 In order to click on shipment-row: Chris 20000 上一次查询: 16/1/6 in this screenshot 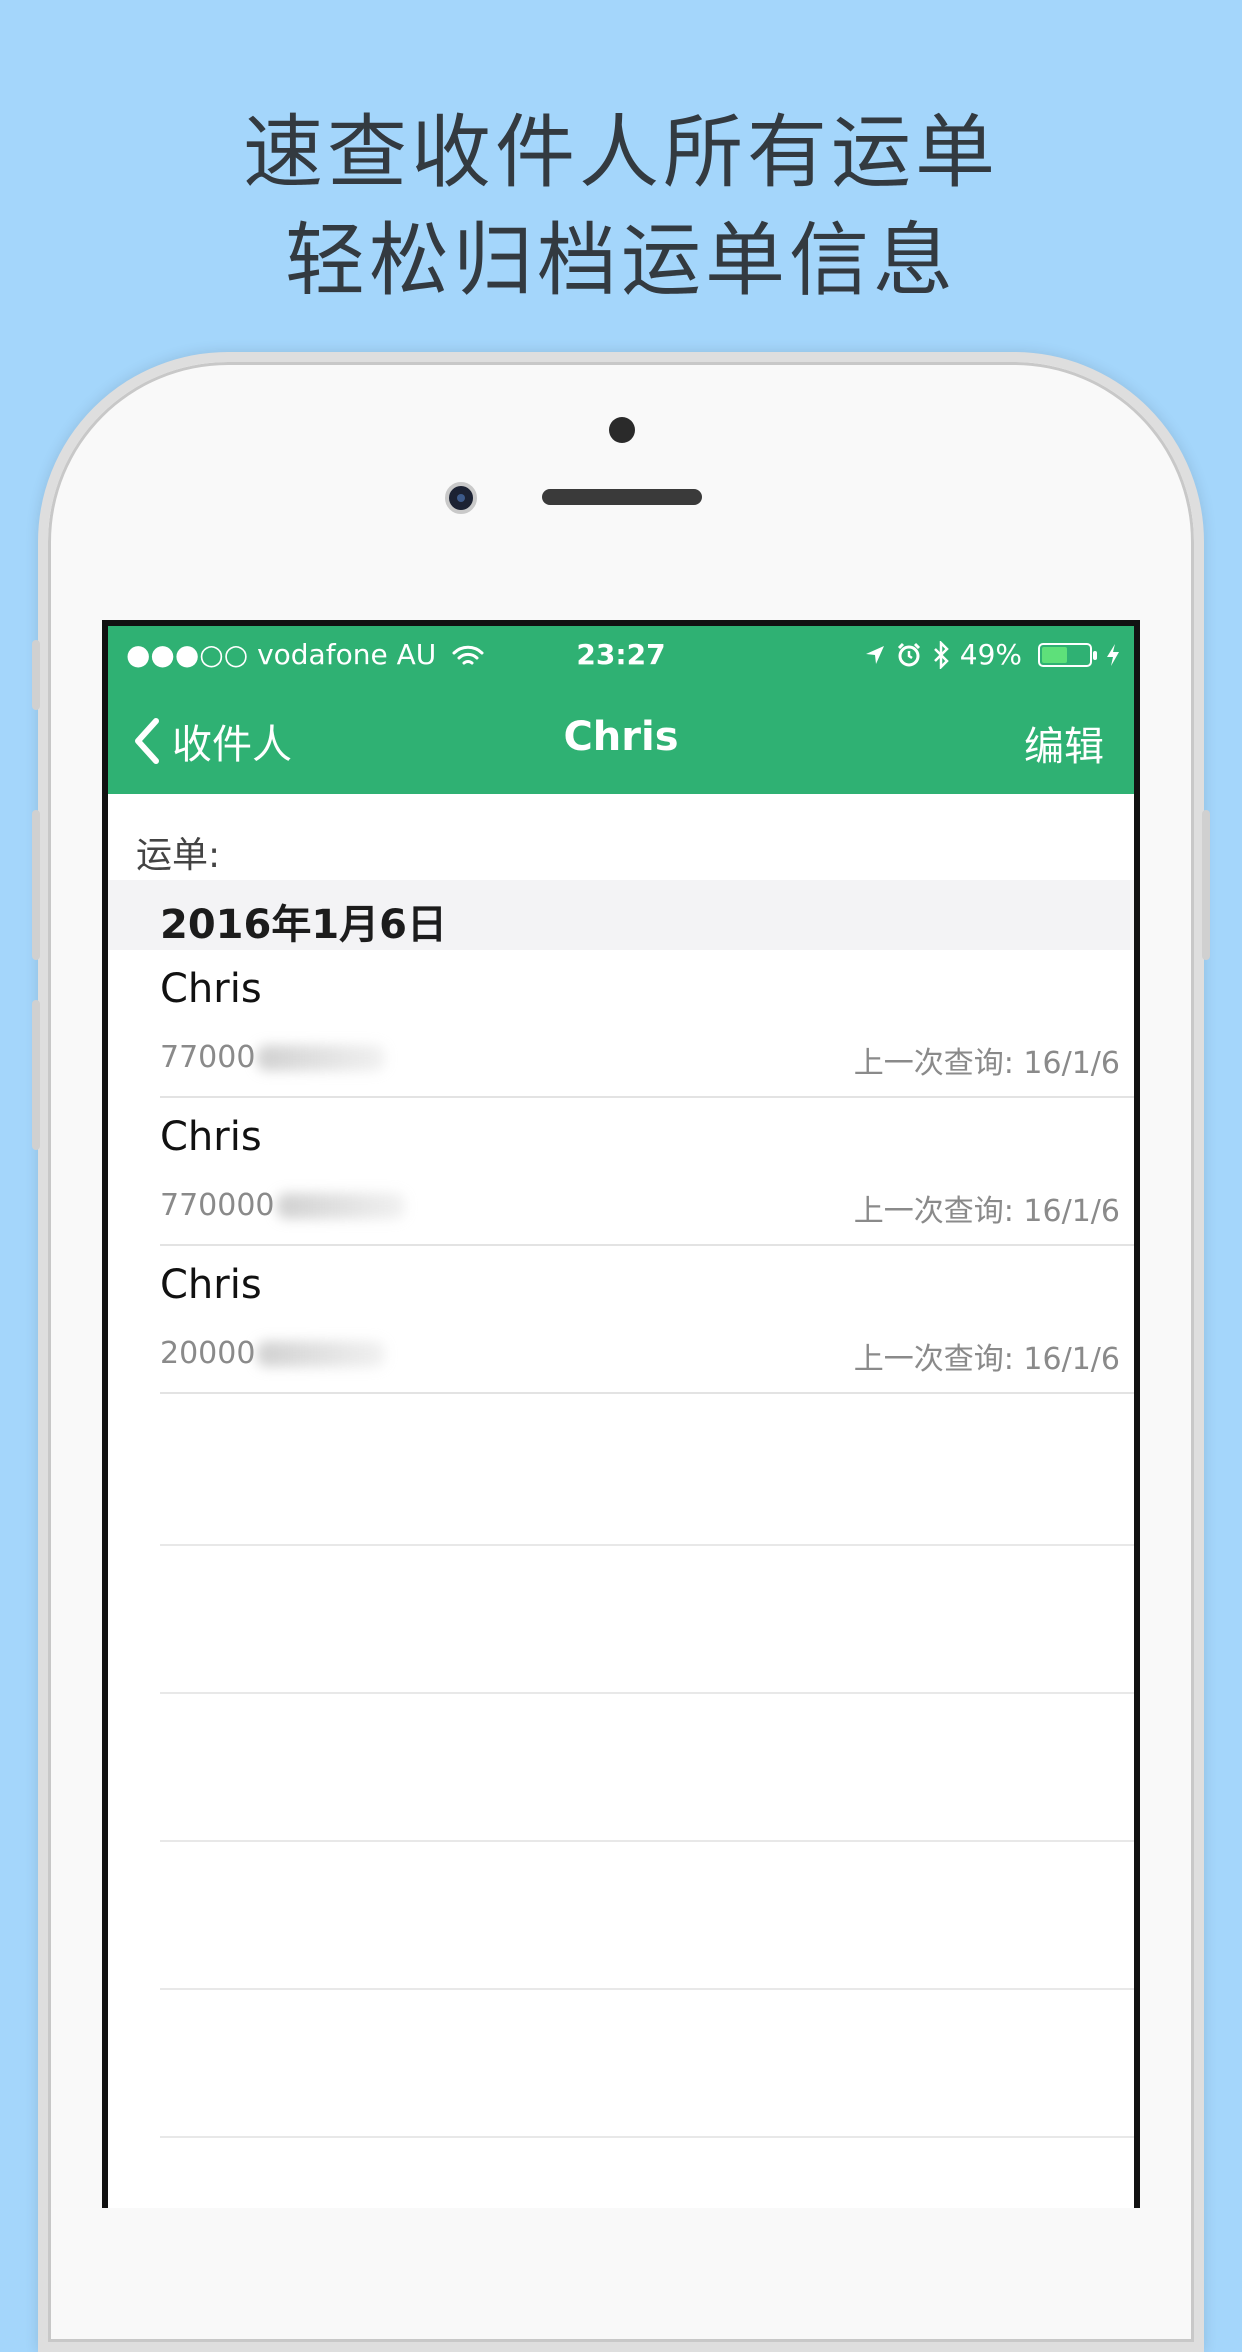, I will do `click(621, 1320)`.